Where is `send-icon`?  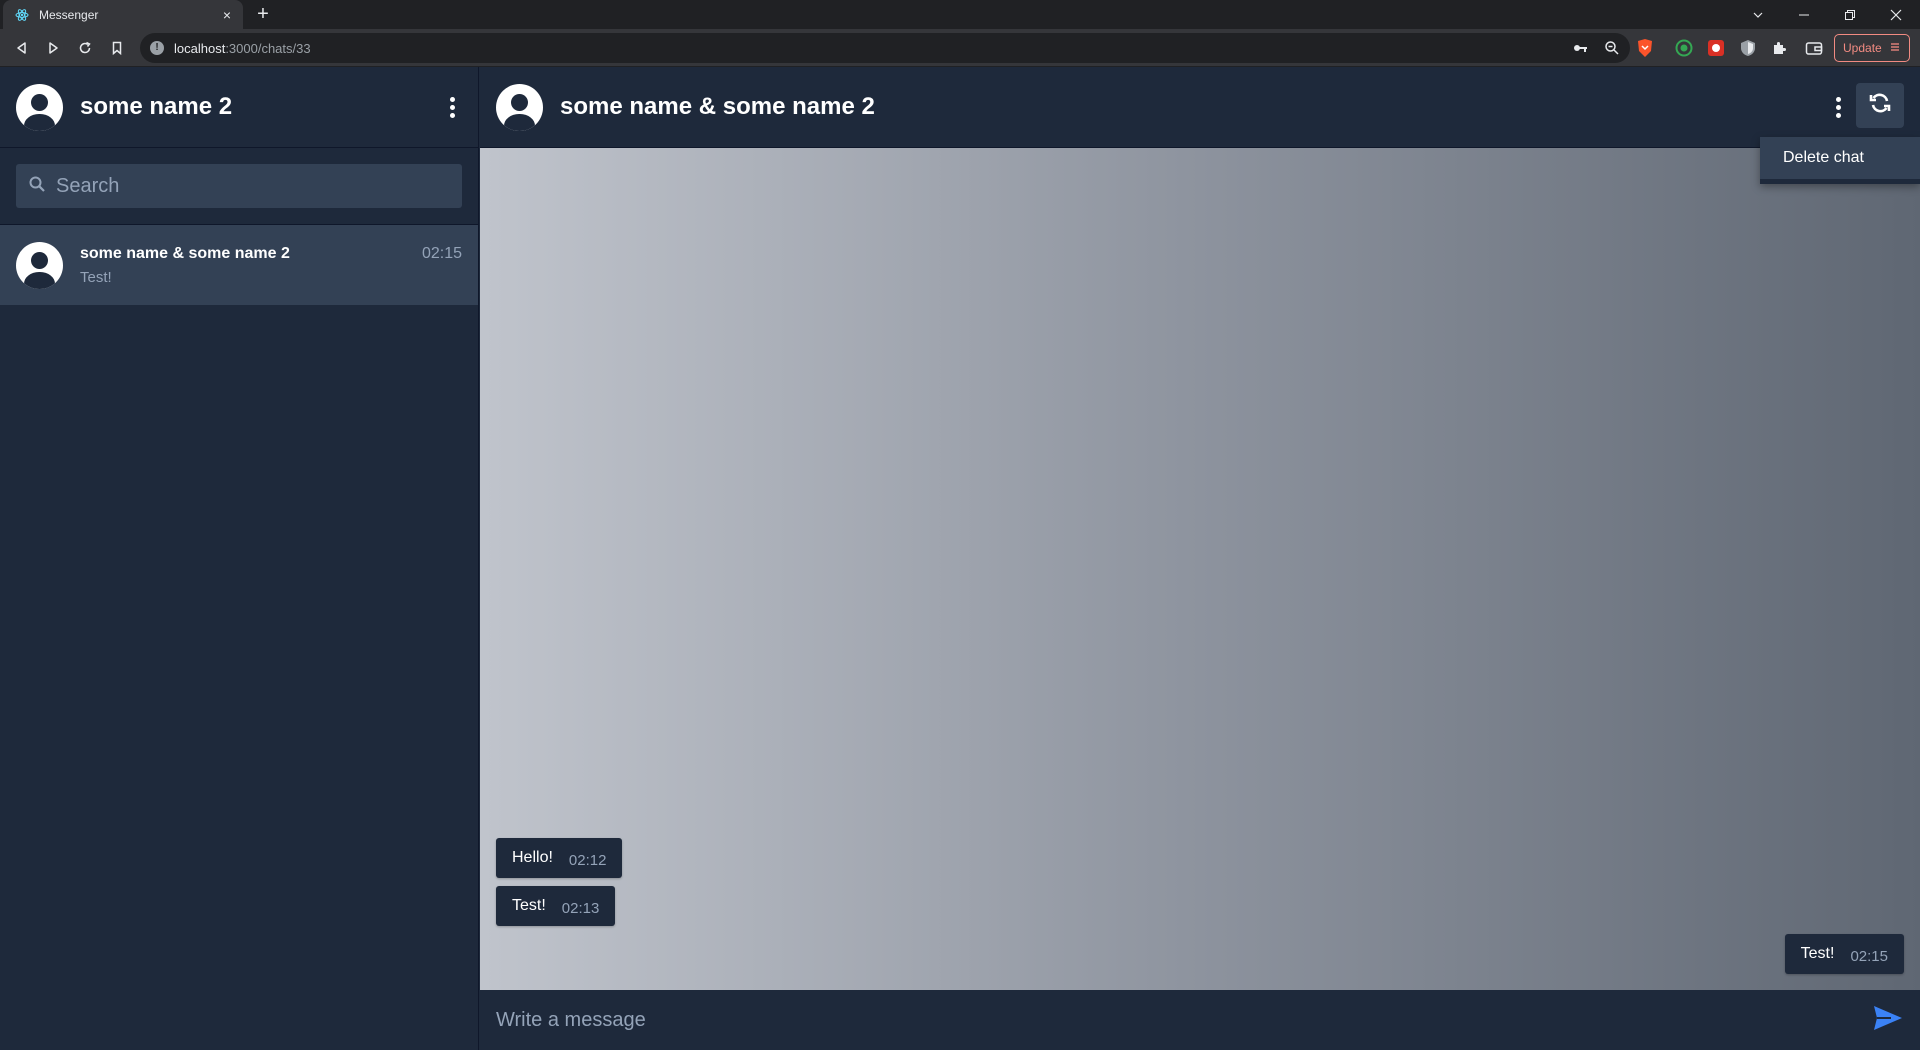
send-icon is located at coordinates (1888, 1020).